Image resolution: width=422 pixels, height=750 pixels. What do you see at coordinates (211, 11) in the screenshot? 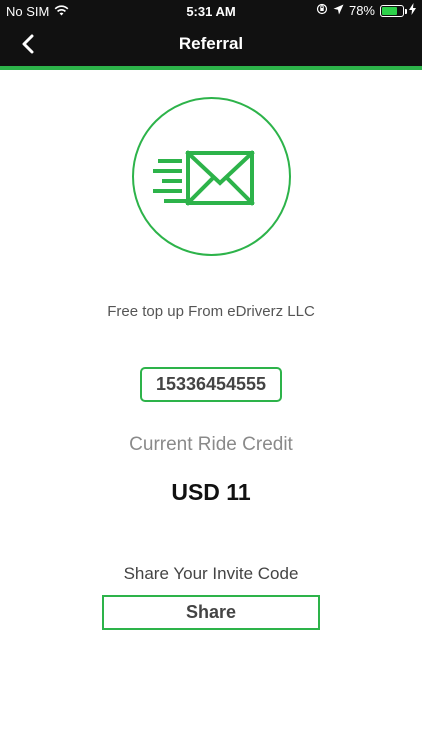
I see `status-bar: No SIM 5:31 AM 78%` at bounding box center [211, 11].